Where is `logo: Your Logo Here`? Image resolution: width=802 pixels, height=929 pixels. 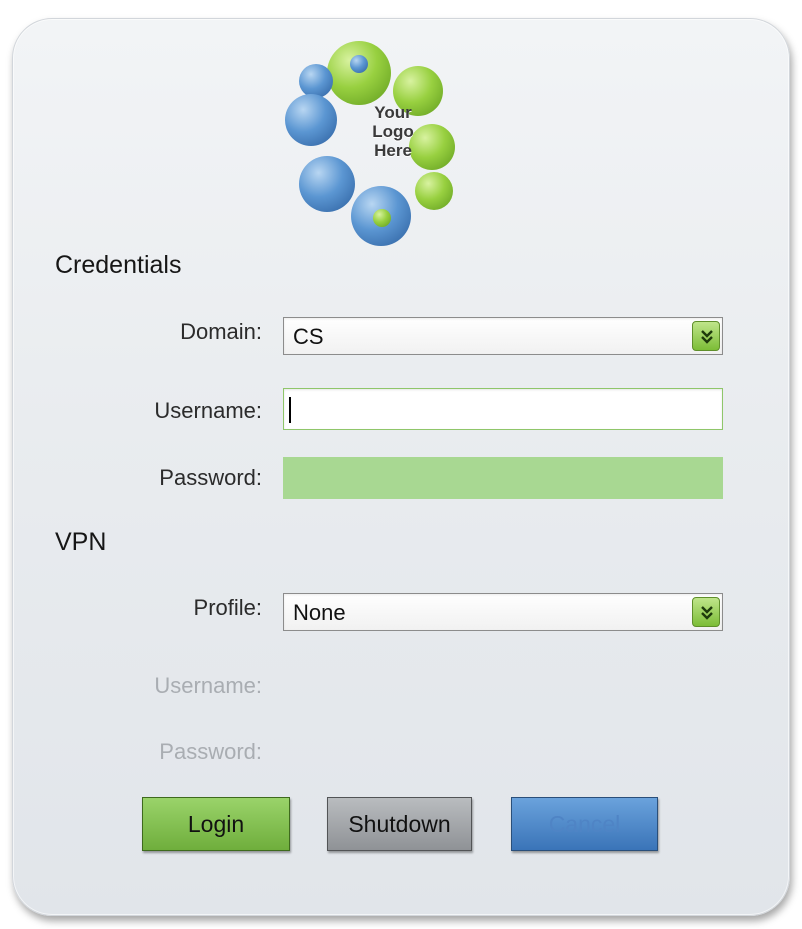 logo: Your Logo Here is located at coordinates (390, 140).